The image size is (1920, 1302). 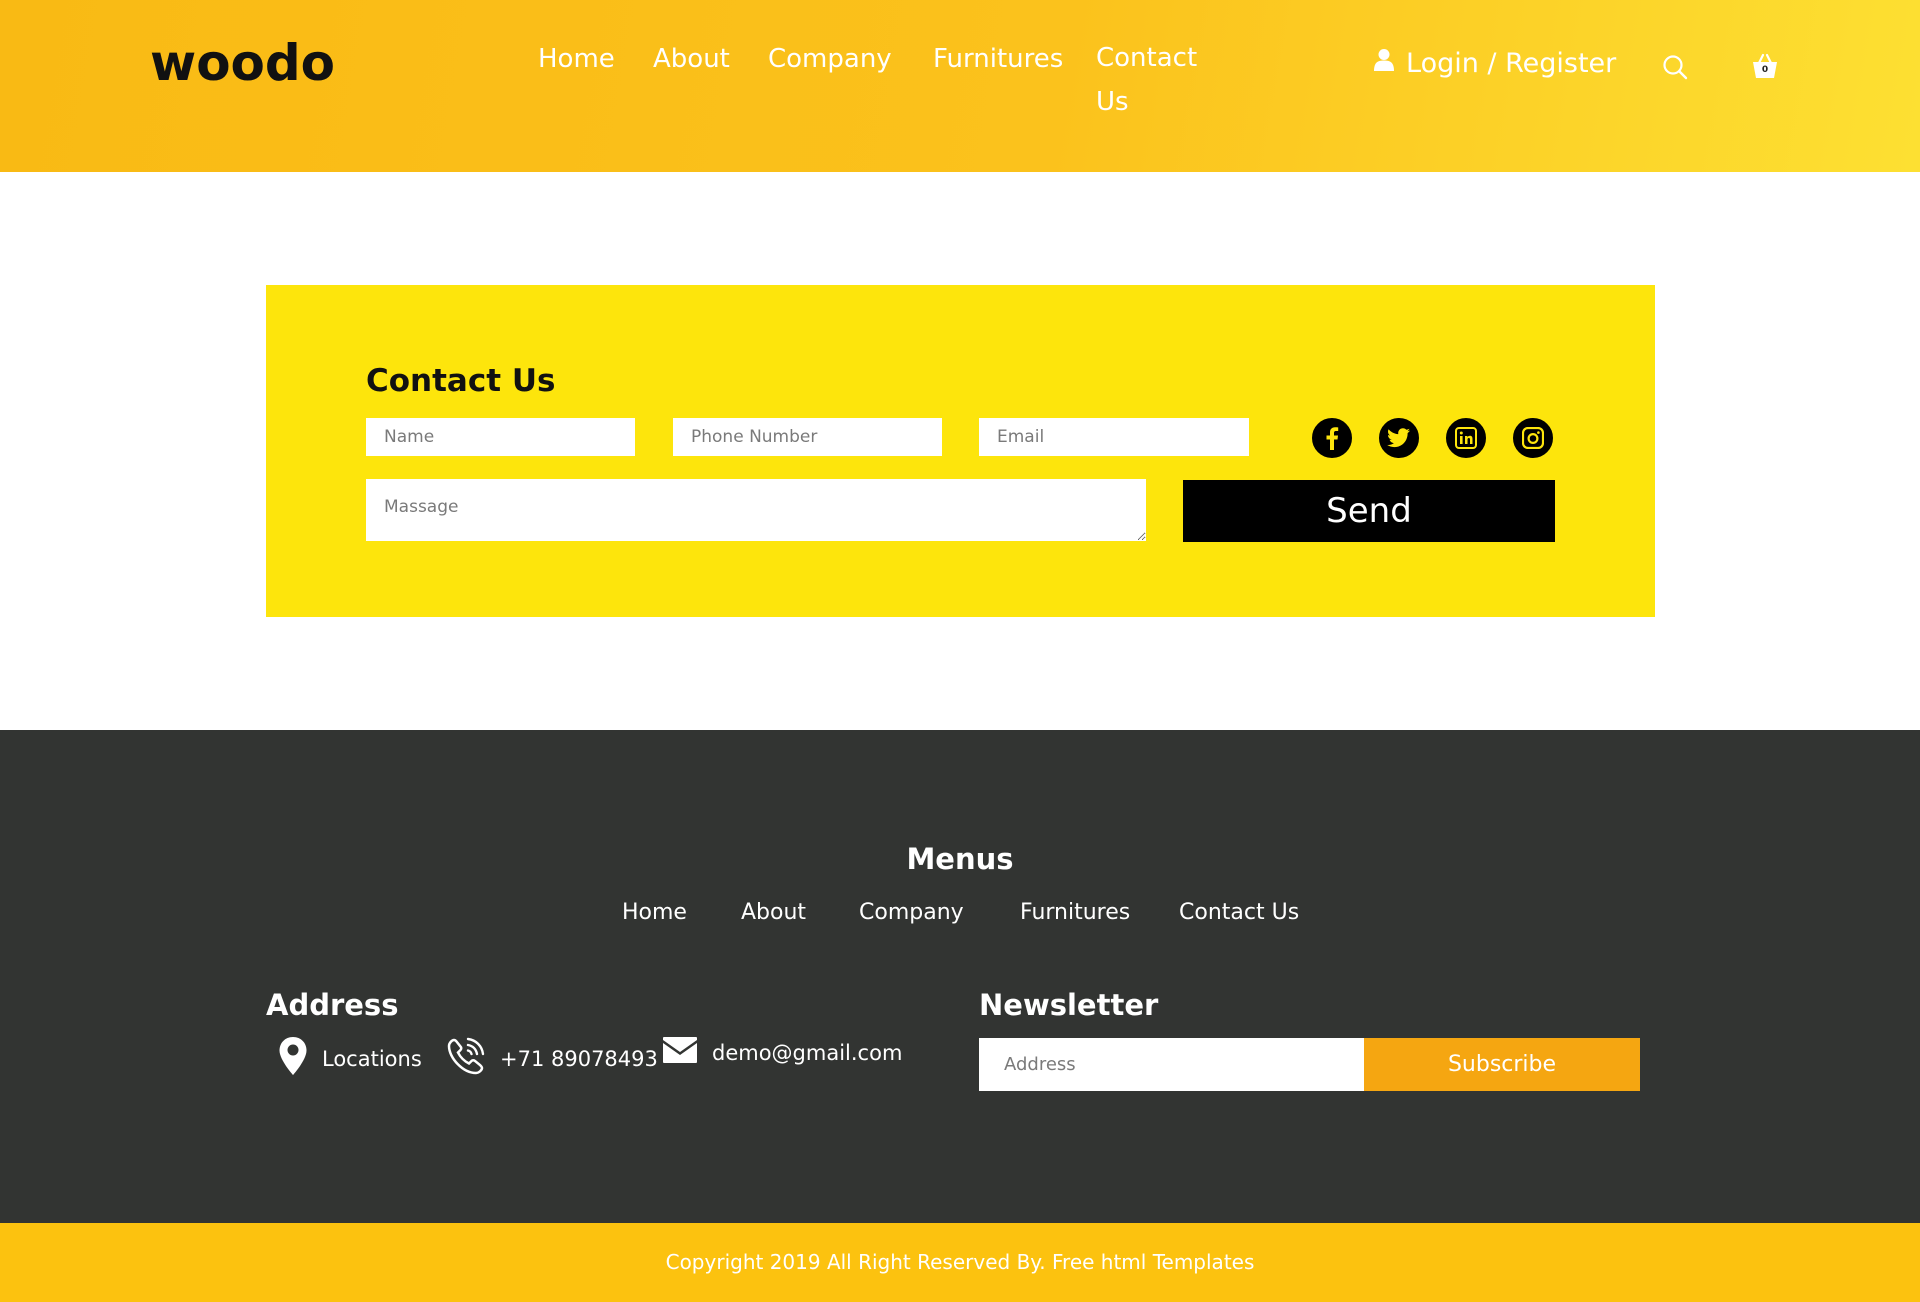 What do you see at coordinates (1533, 438) in the screenshot?
I see `instagram-icon` at bounding box center [1533, 438].